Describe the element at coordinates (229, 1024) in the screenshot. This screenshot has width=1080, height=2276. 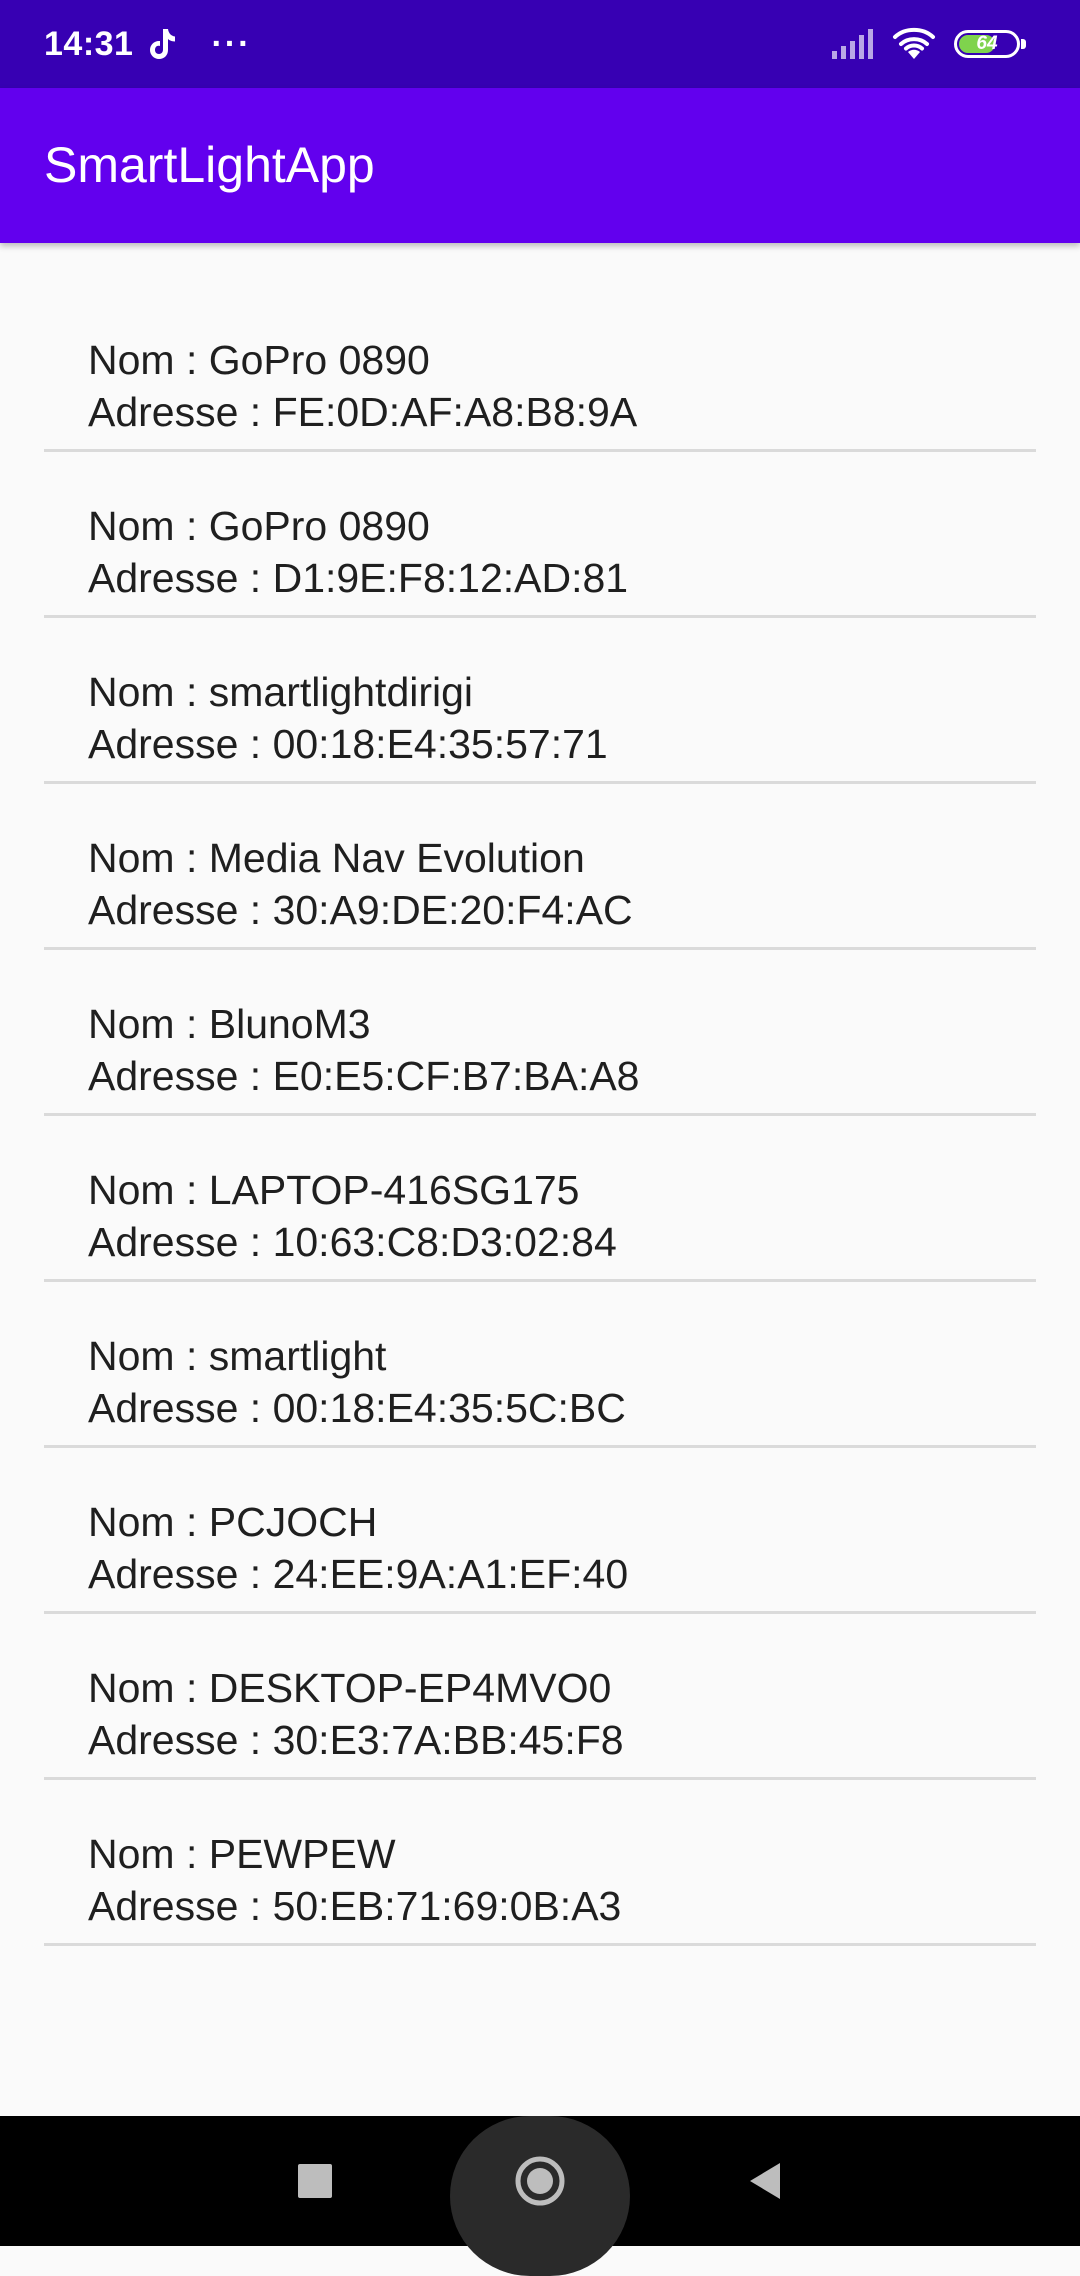
I see `device-name: Nom : BlunoM3` at that location.